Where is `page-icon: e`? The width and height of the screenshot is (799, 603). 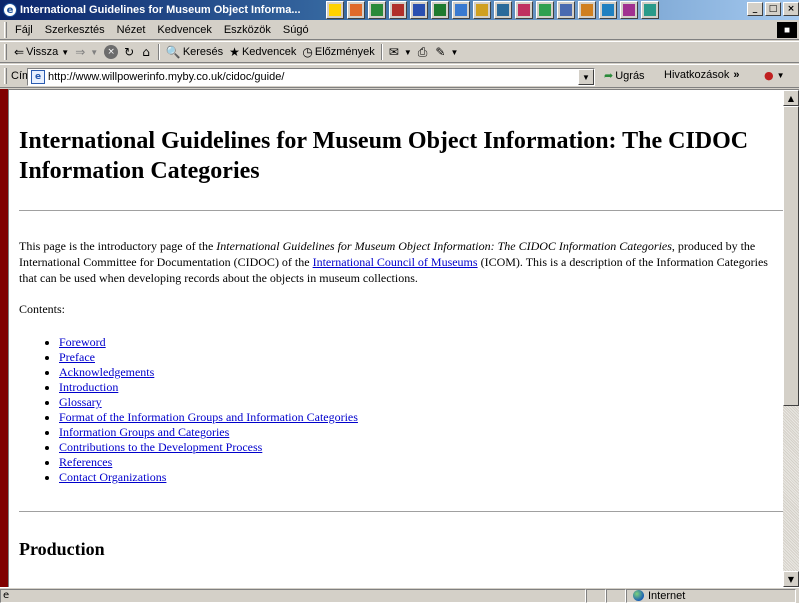
page-icon: e is located at coordinates (38, 77).